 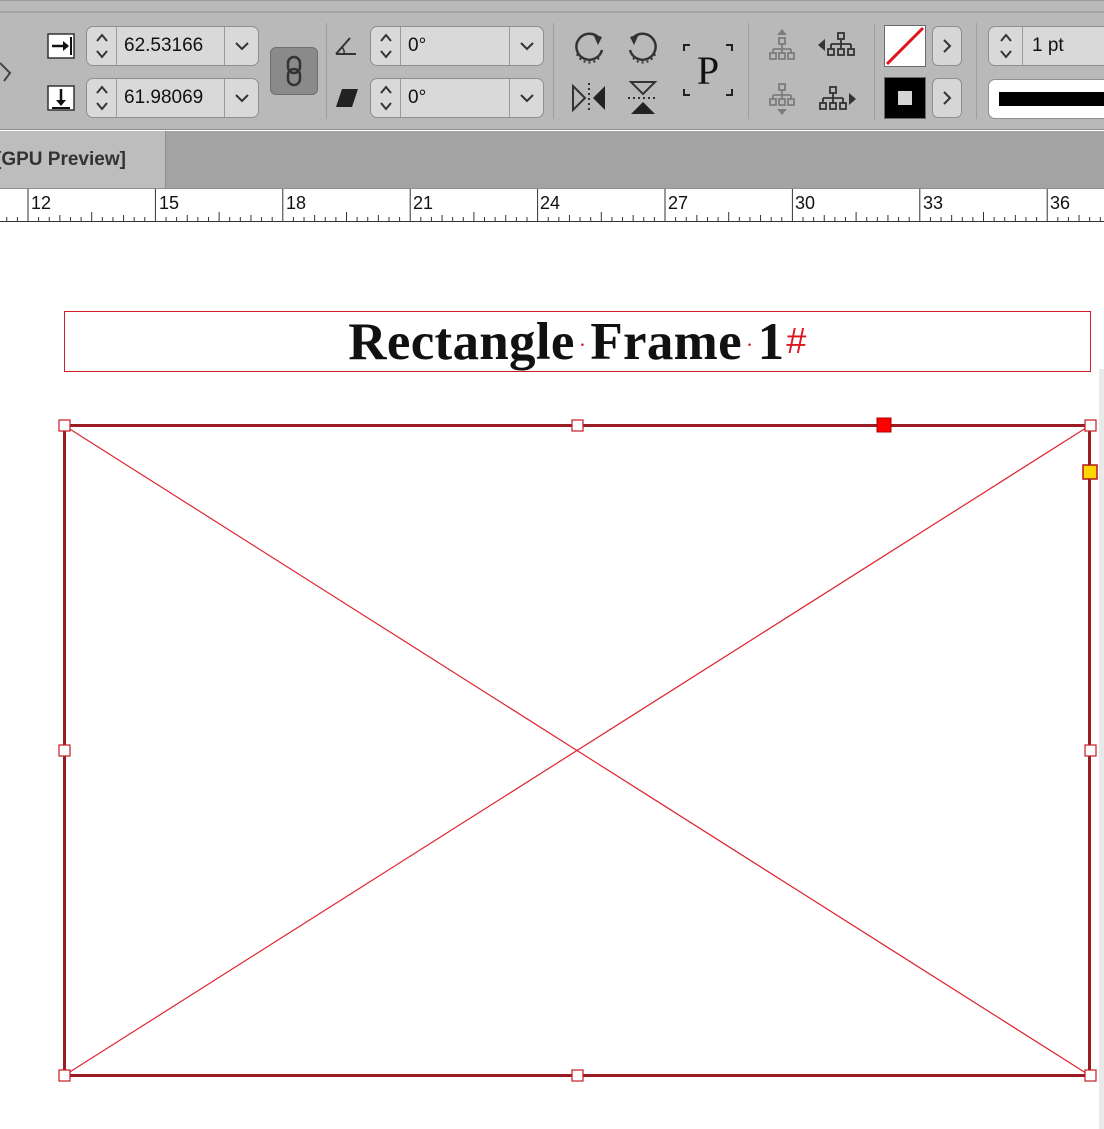 What do you see at coordinates (782, 45) in the screenshot?
I see `select-container-icon` at bounding box center [782, 45].